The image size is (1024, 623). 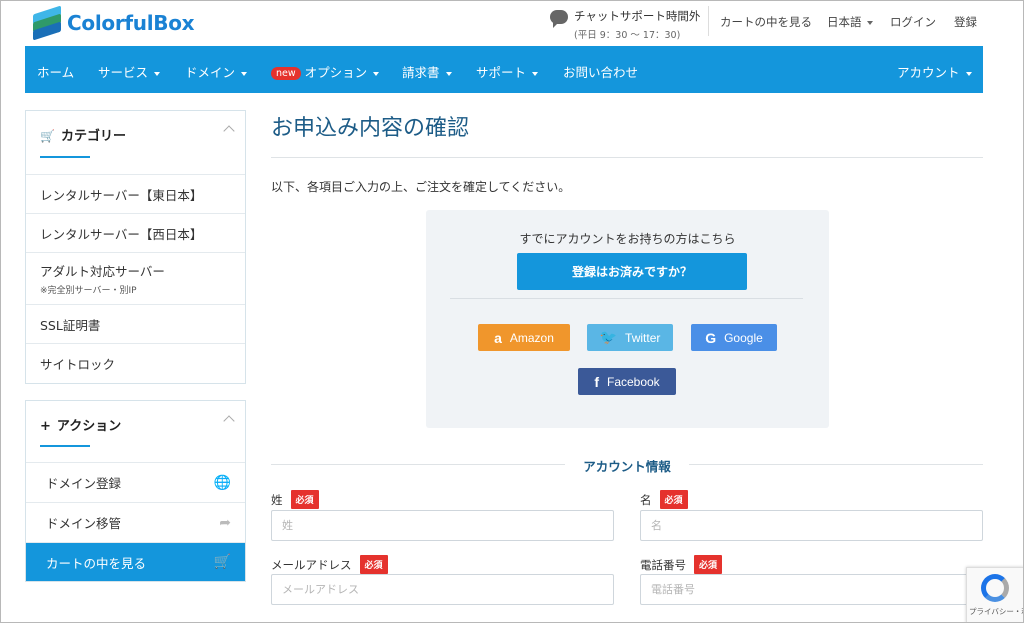 I want to click on chat-bubble-icon, so click(x=559, y=19).